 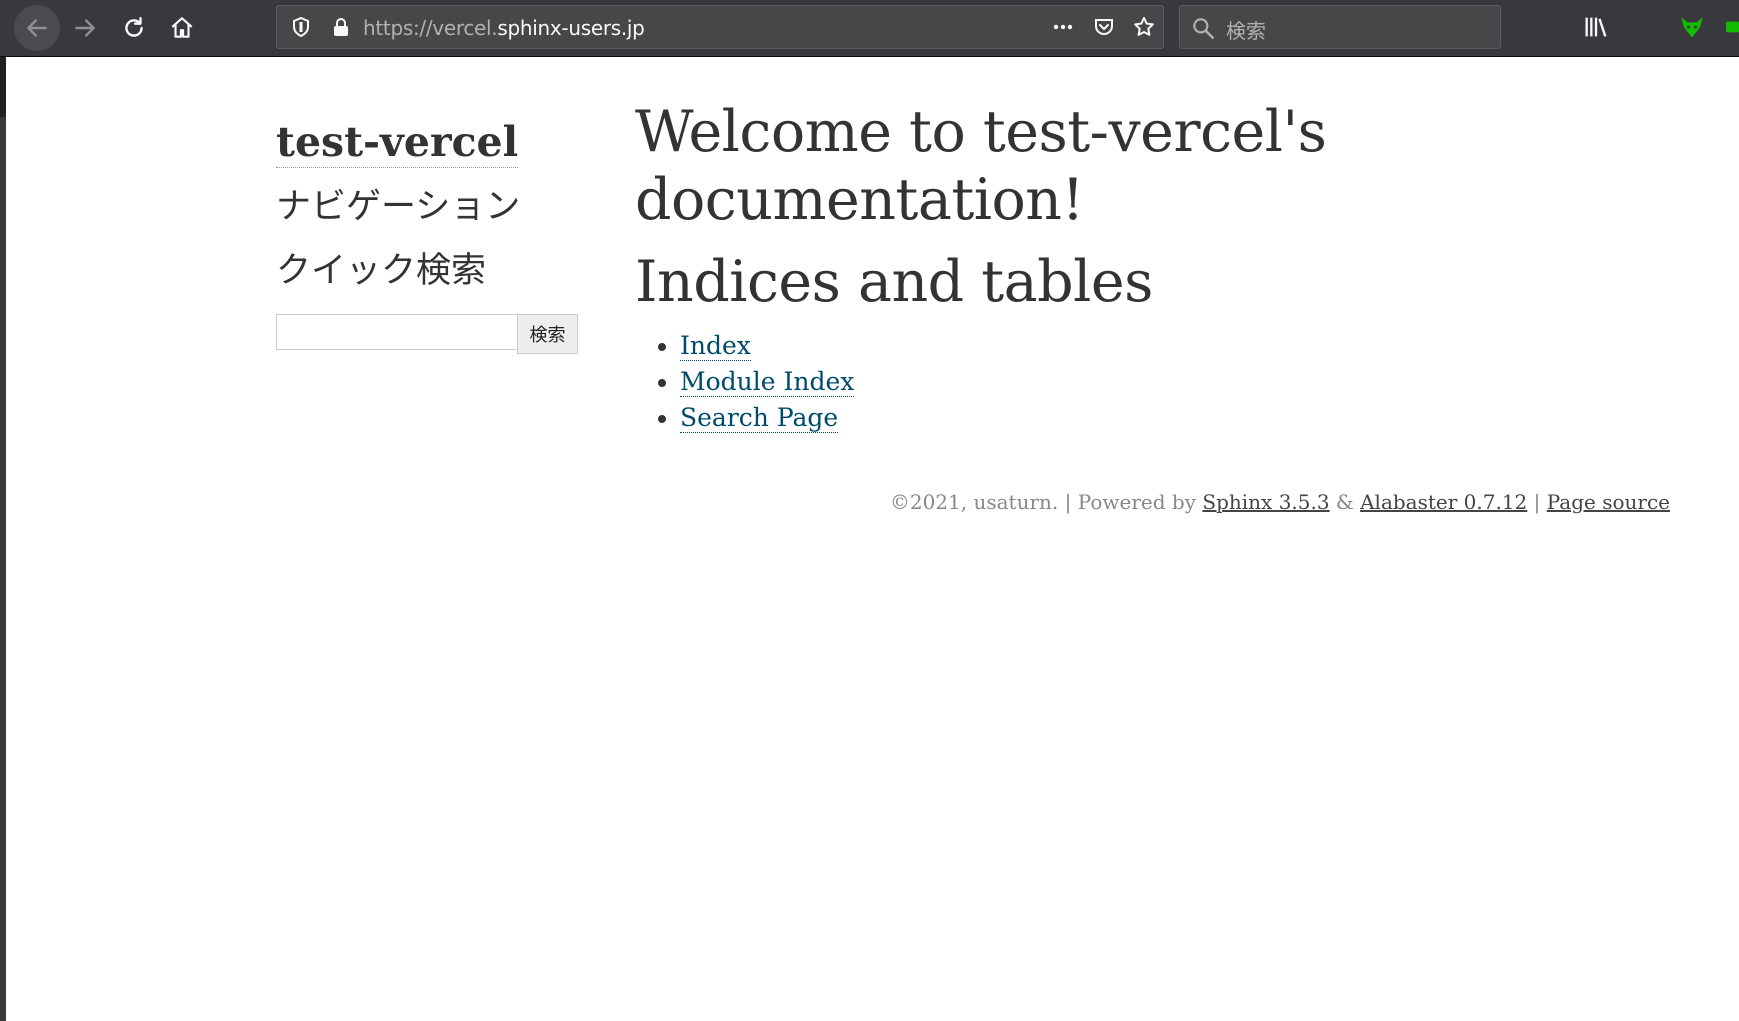 I want to click on list-item: Search Page, so click(x=1057, y=418).